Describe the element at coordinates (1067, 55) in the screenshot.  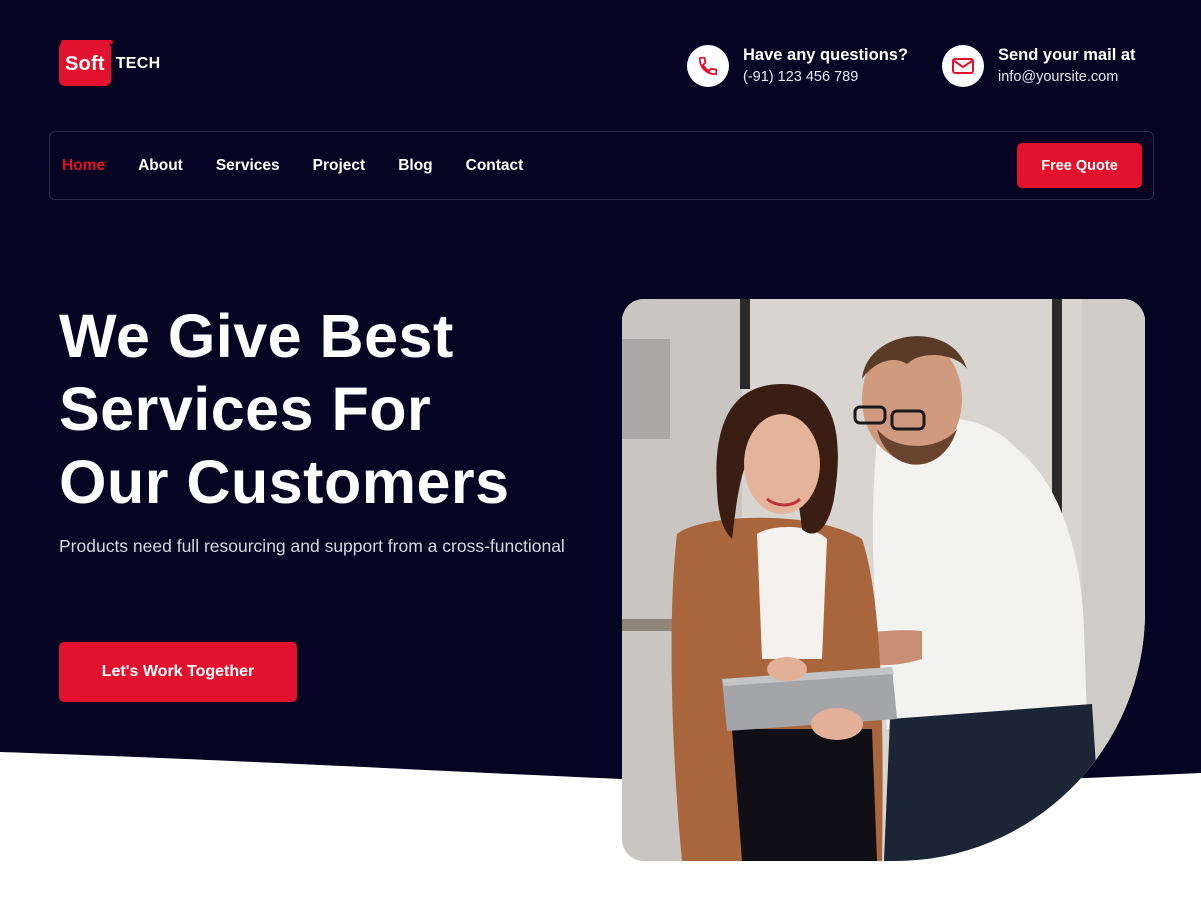
I see `mail-title: Send your mail at` at that location.